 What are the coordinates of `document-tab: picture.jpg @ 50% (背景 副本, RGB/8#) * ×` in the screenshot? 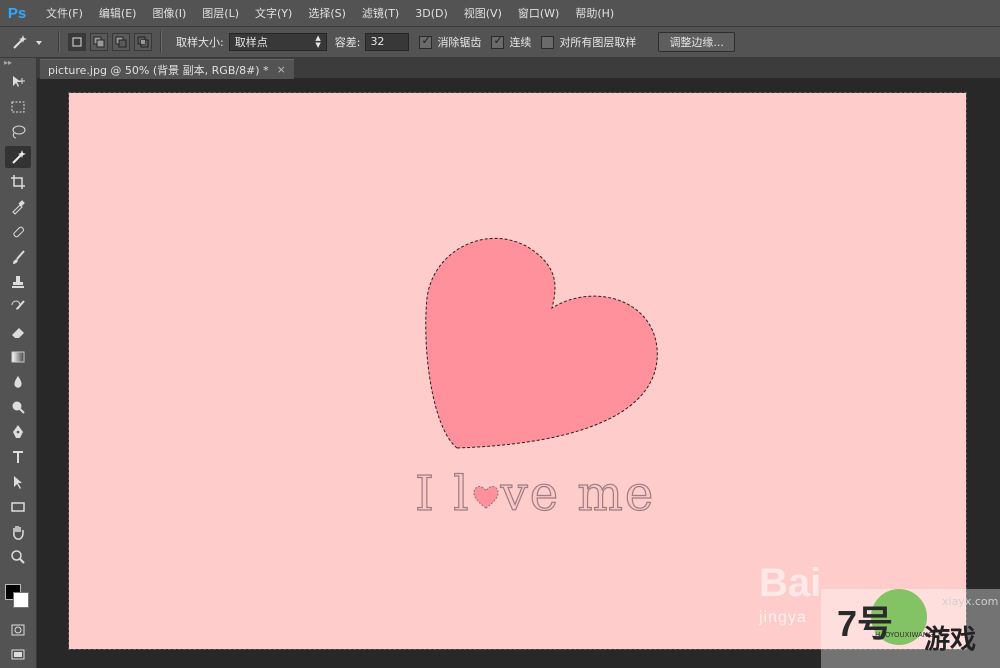 It's located at (167, 69).